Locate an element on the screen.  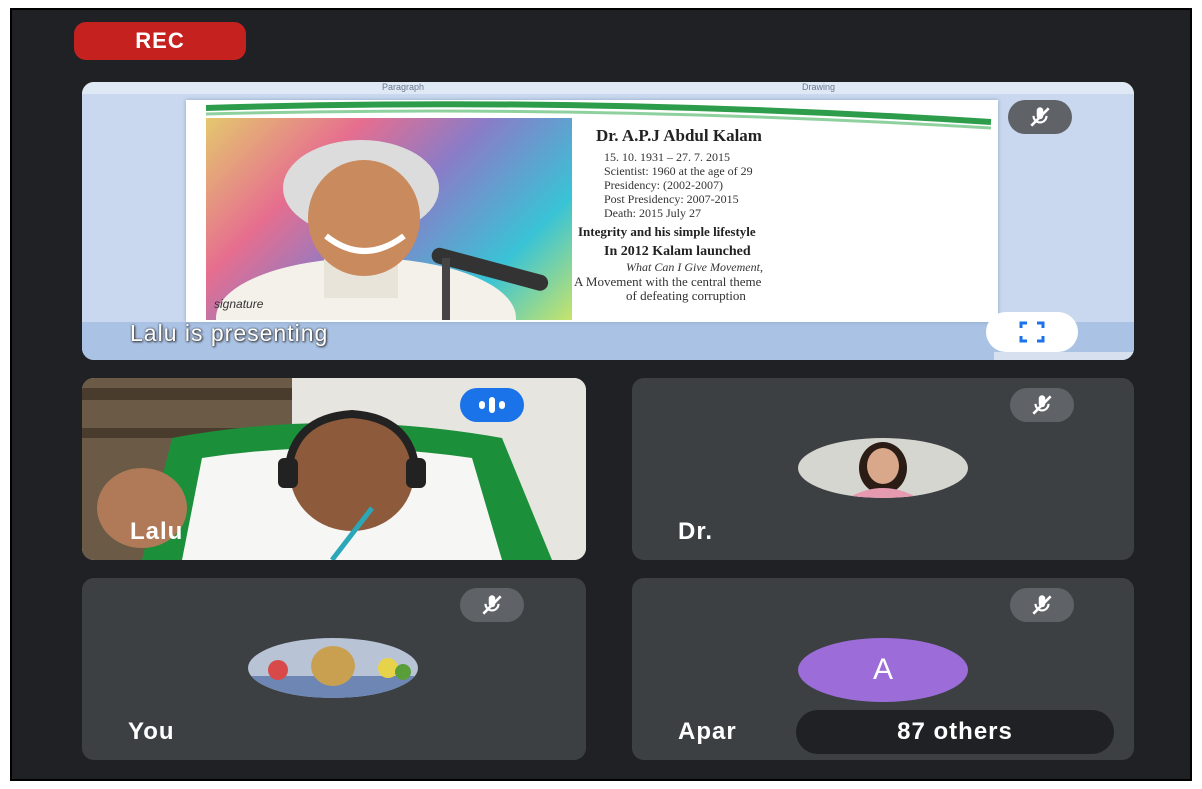
speaking-indicator-icon is located at coordinates (492, 405).